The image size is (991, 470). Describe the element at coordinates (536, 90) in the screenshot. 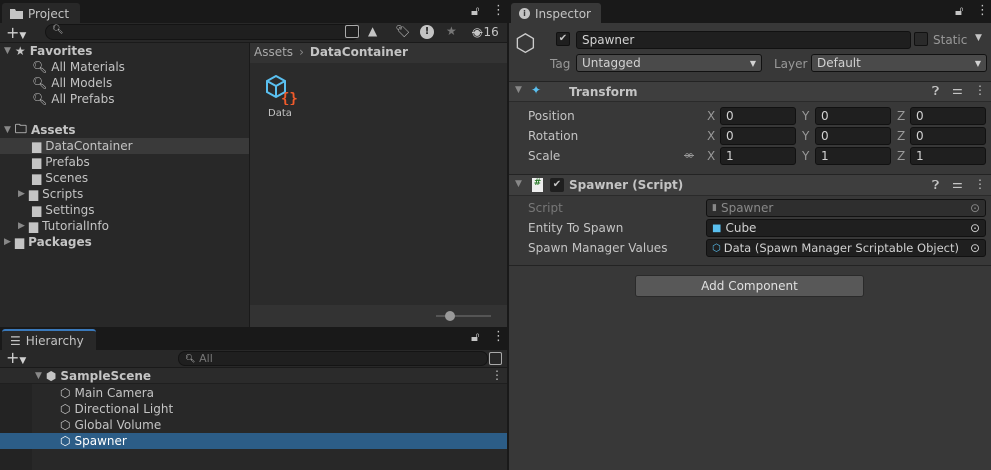

I see `transform-icon: ✦` at that location.